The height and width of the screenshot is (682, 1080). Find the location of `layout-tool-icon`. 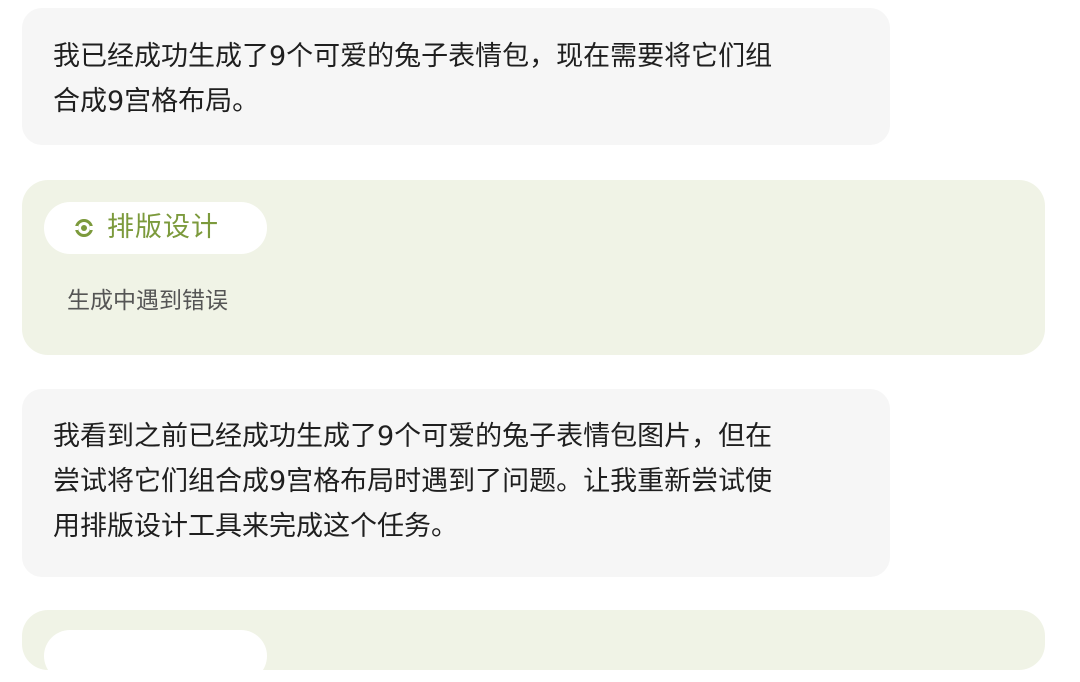

layout-tool-icon is located at coordinates (84, 228).